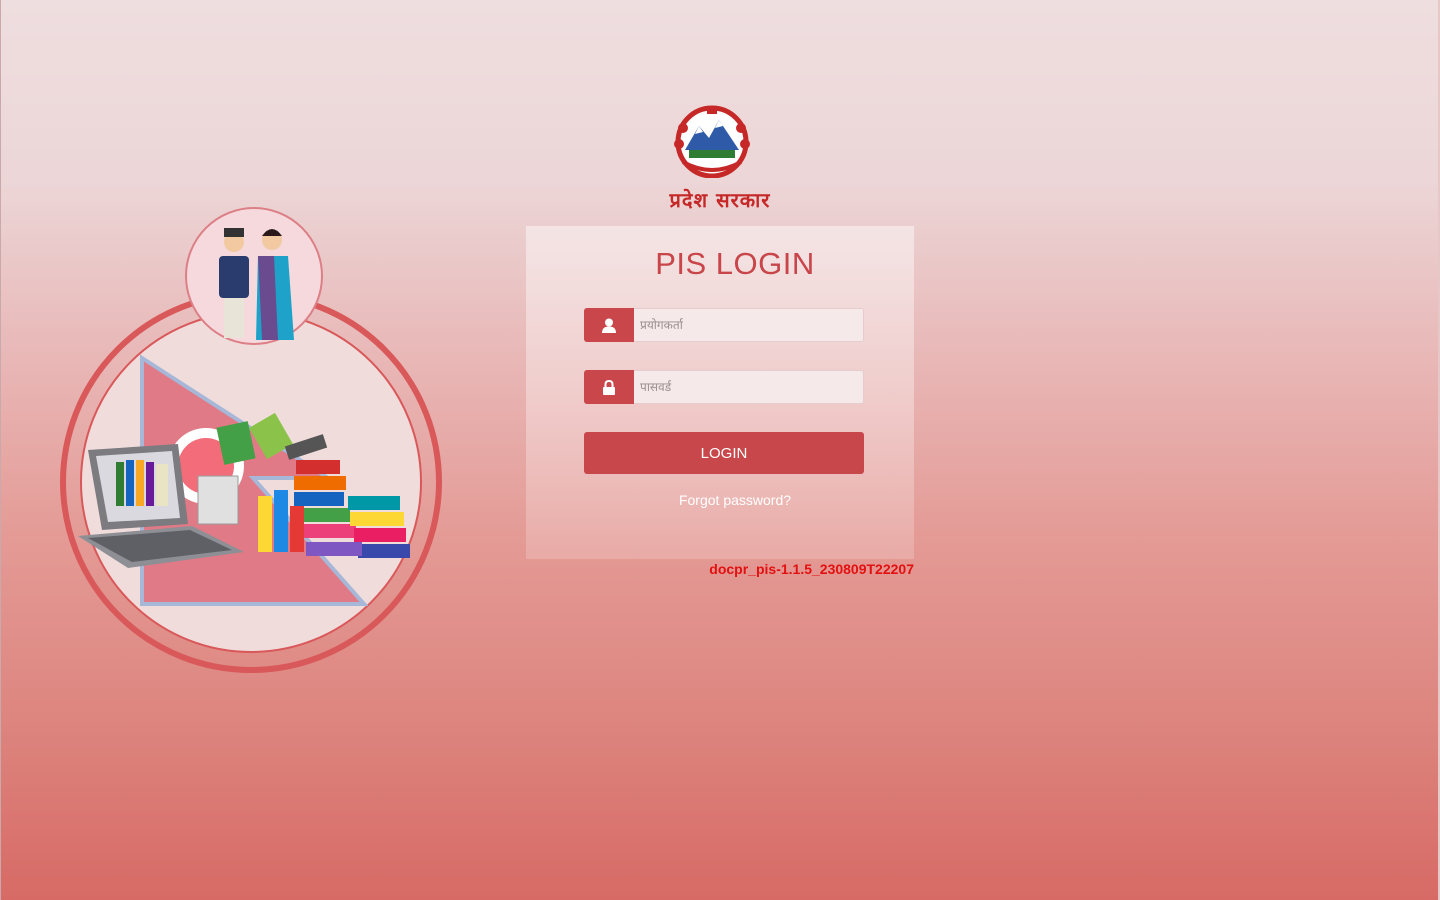 Image resolution: width=1440 pixels, height=900 pixels. What do you see at coordinates (712, 141) in the screenshot?
I see `nepal-emblem-icon` at bounding box center [712, 141].